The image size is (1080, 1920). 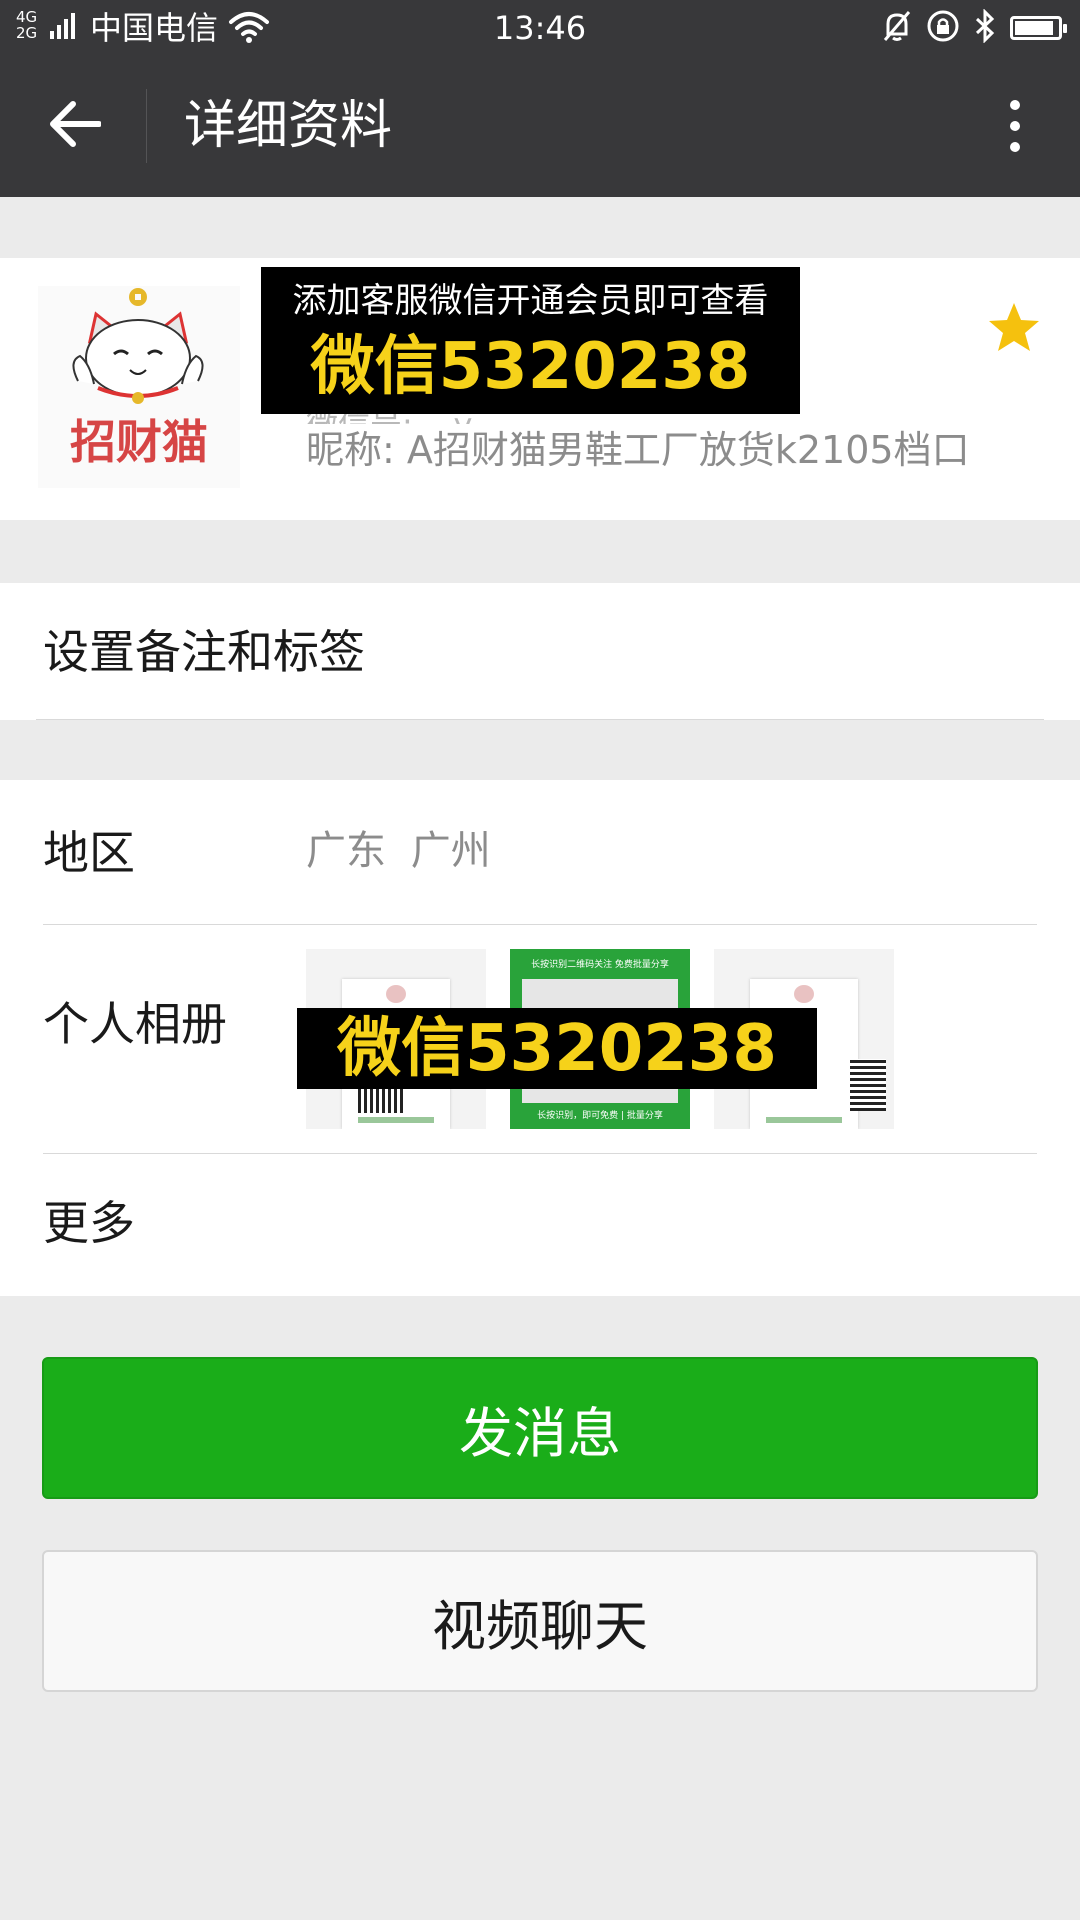 What do you see at coordinates (530, 301) in the screenshot?
I see `promo-banner-subtext: 添加客服微信开通会员即可查看` at bounding box center [530, 301].